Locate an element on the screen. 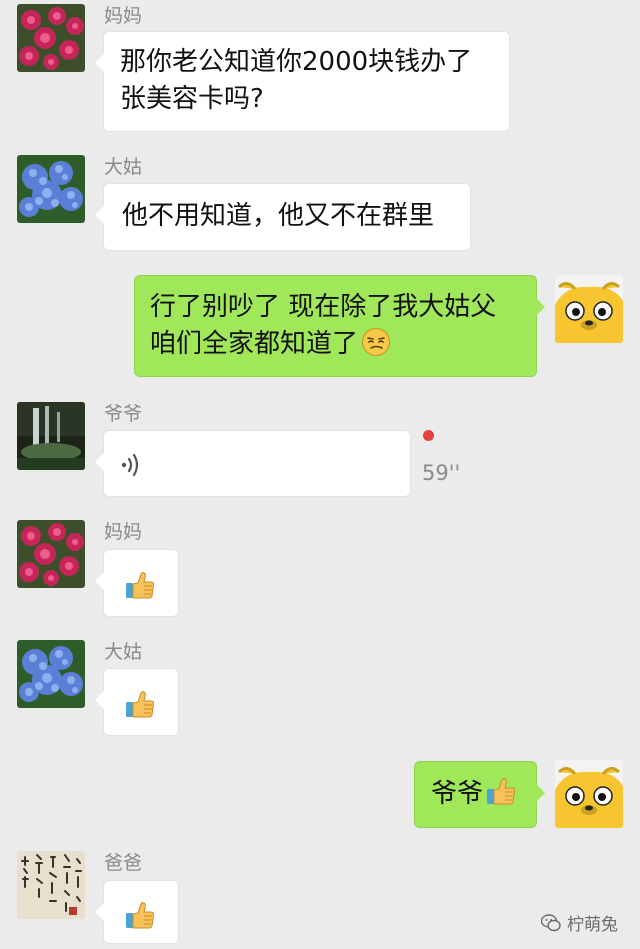 The width and height of the screenshot is (640, 949). avatar-dad is located at coordinates (51, 885).